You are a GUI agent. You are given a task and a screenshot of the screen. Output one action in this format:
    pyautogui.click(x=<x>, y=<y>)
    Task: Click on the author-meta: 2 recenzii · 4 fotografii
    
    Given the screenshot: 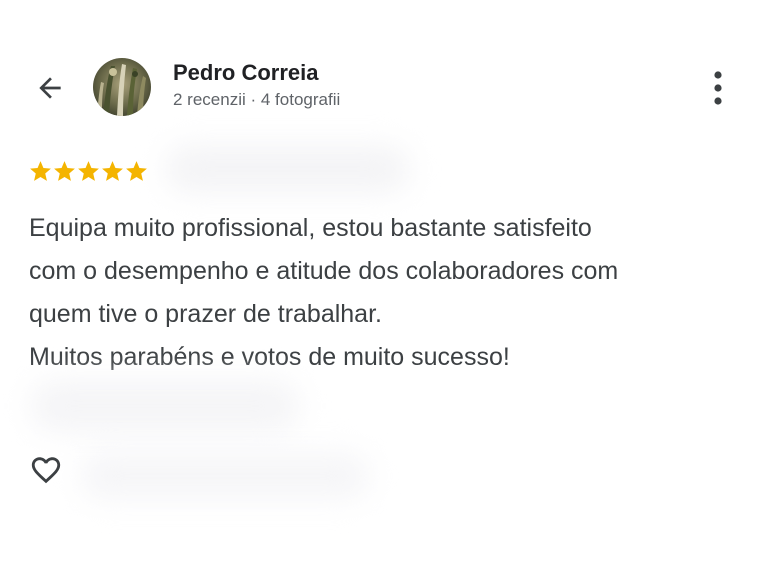 What is the action you would take?
    pyautogui.click(x=257, y=99)
    